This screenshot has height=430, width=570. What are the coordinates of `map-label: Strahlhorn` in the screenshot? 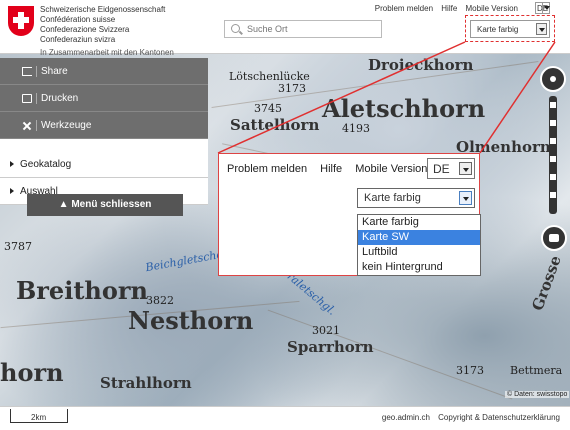 It's located at (146, 383).